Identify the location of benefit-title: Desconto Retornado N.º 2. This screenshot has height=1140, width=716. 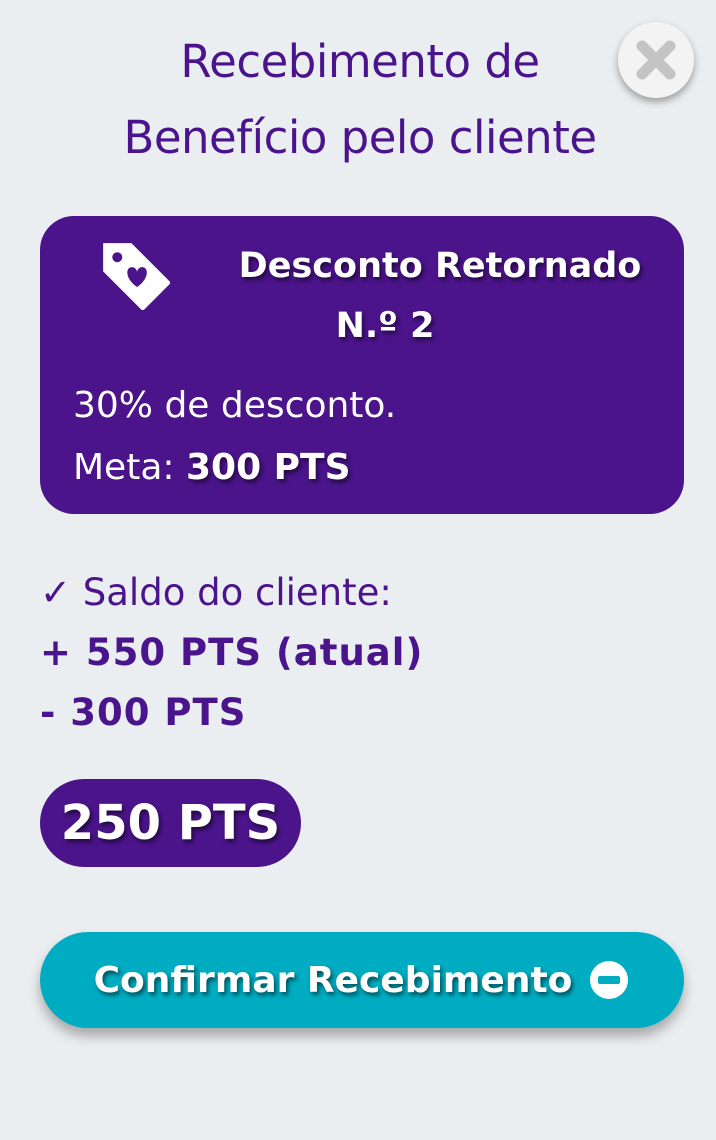
(440, 296).